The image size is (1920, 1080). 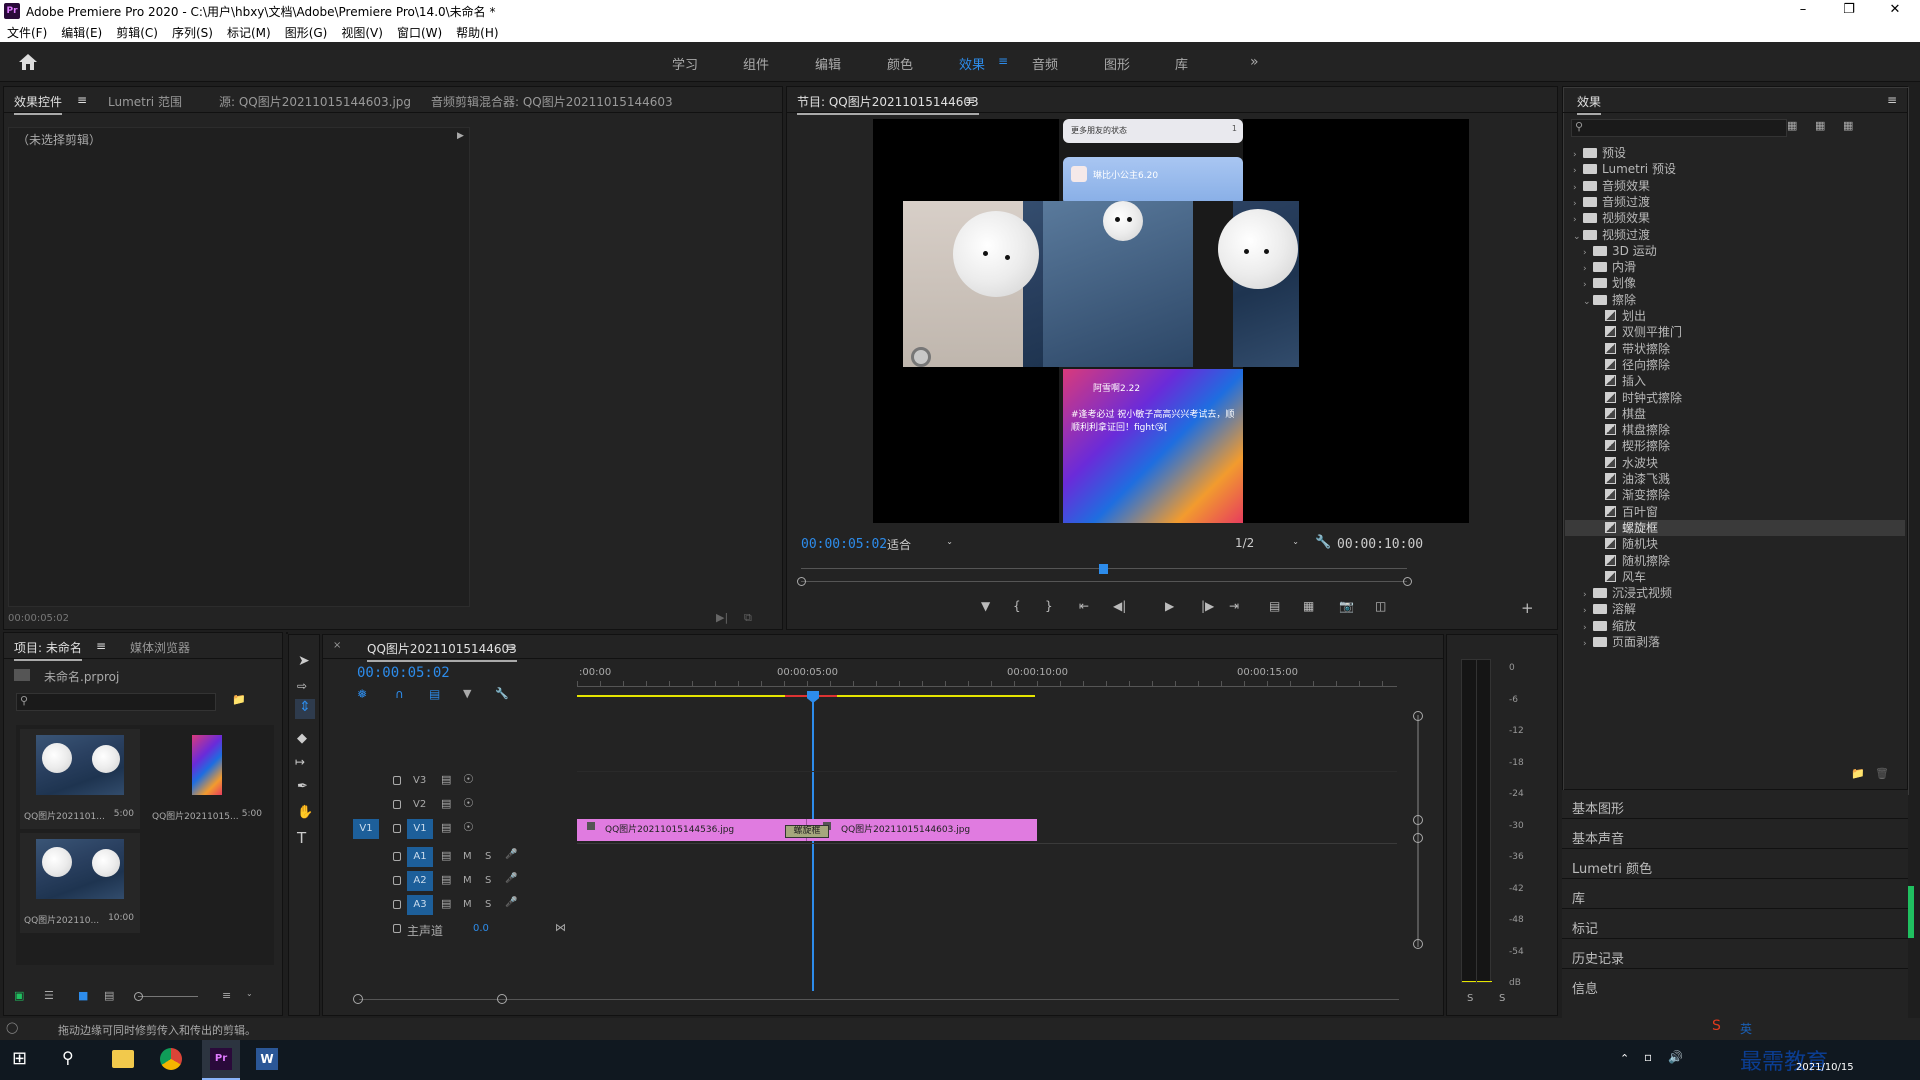 I want to click on new-bin-icon: 📁, so click(x=1858, y=773).